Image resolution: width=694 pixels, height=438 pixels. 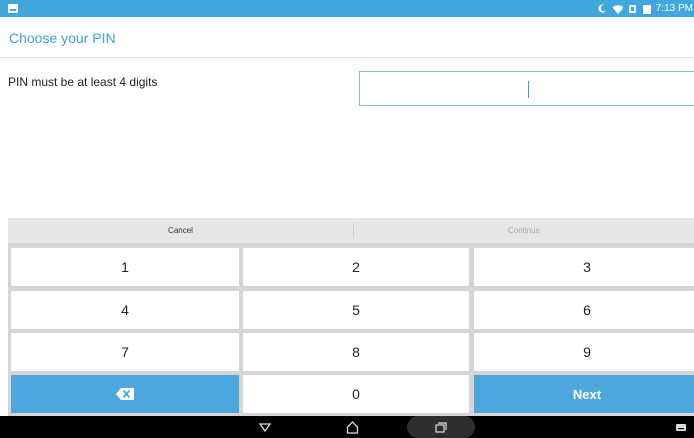 What do you see at coordinates (618, 9) in the screenshot?
I see `wifi-icon` at bounding box center [618, 9].